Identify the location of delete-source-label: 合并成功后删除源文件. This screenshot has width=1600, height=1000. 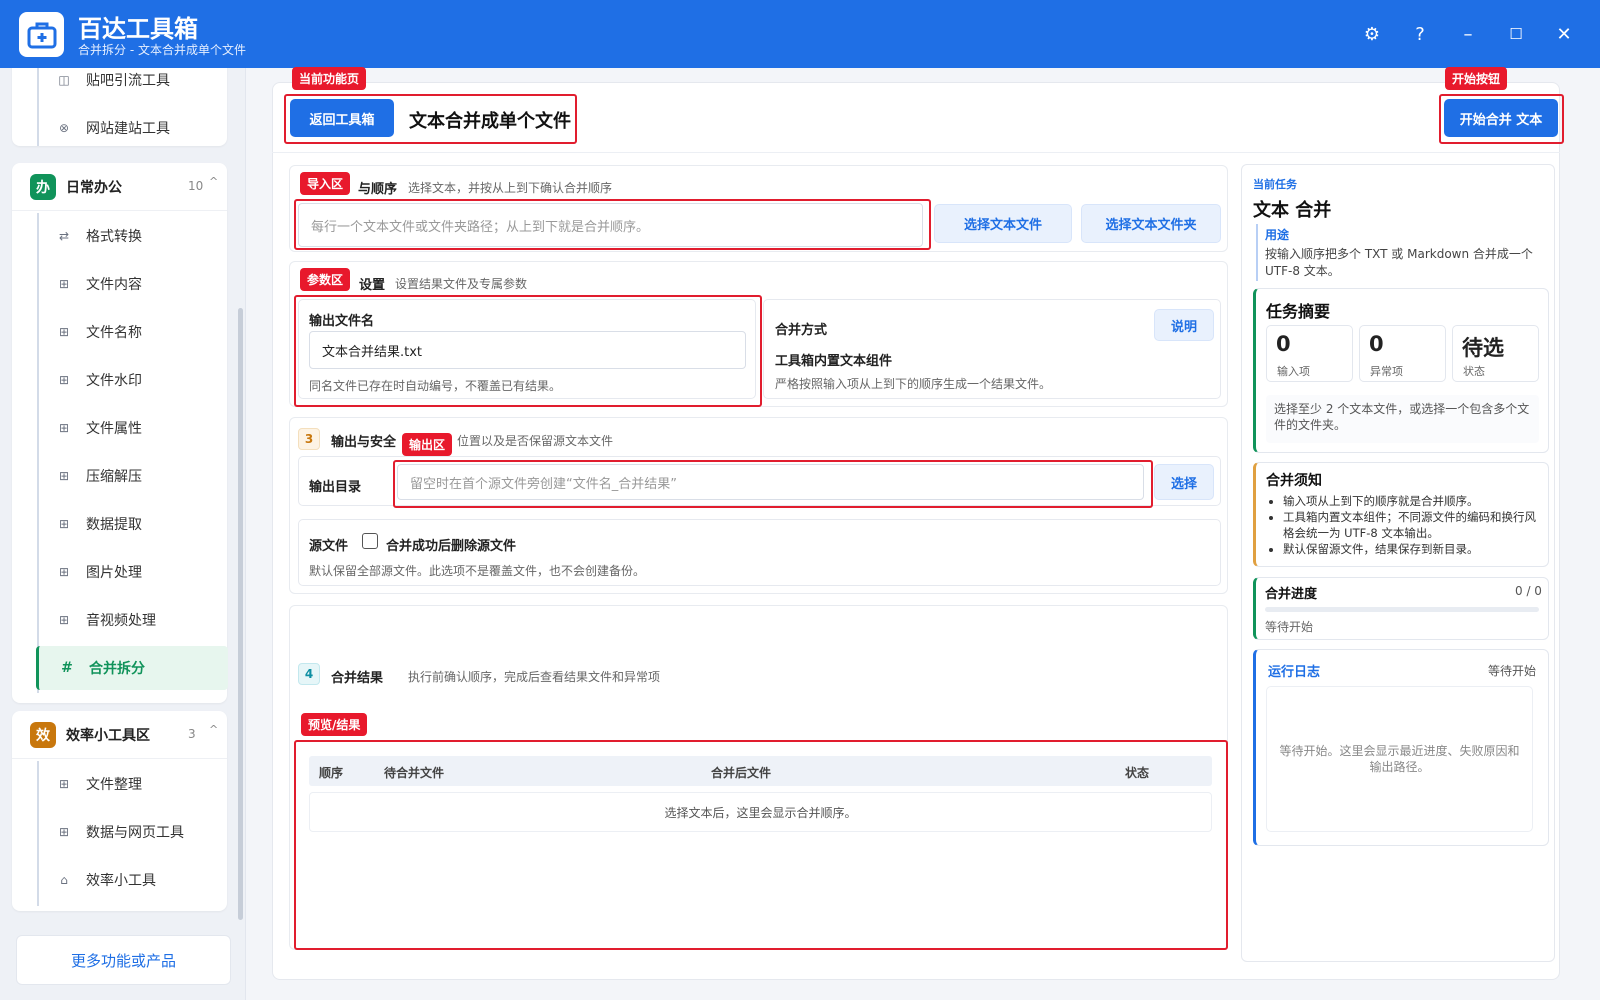
(451, 544).